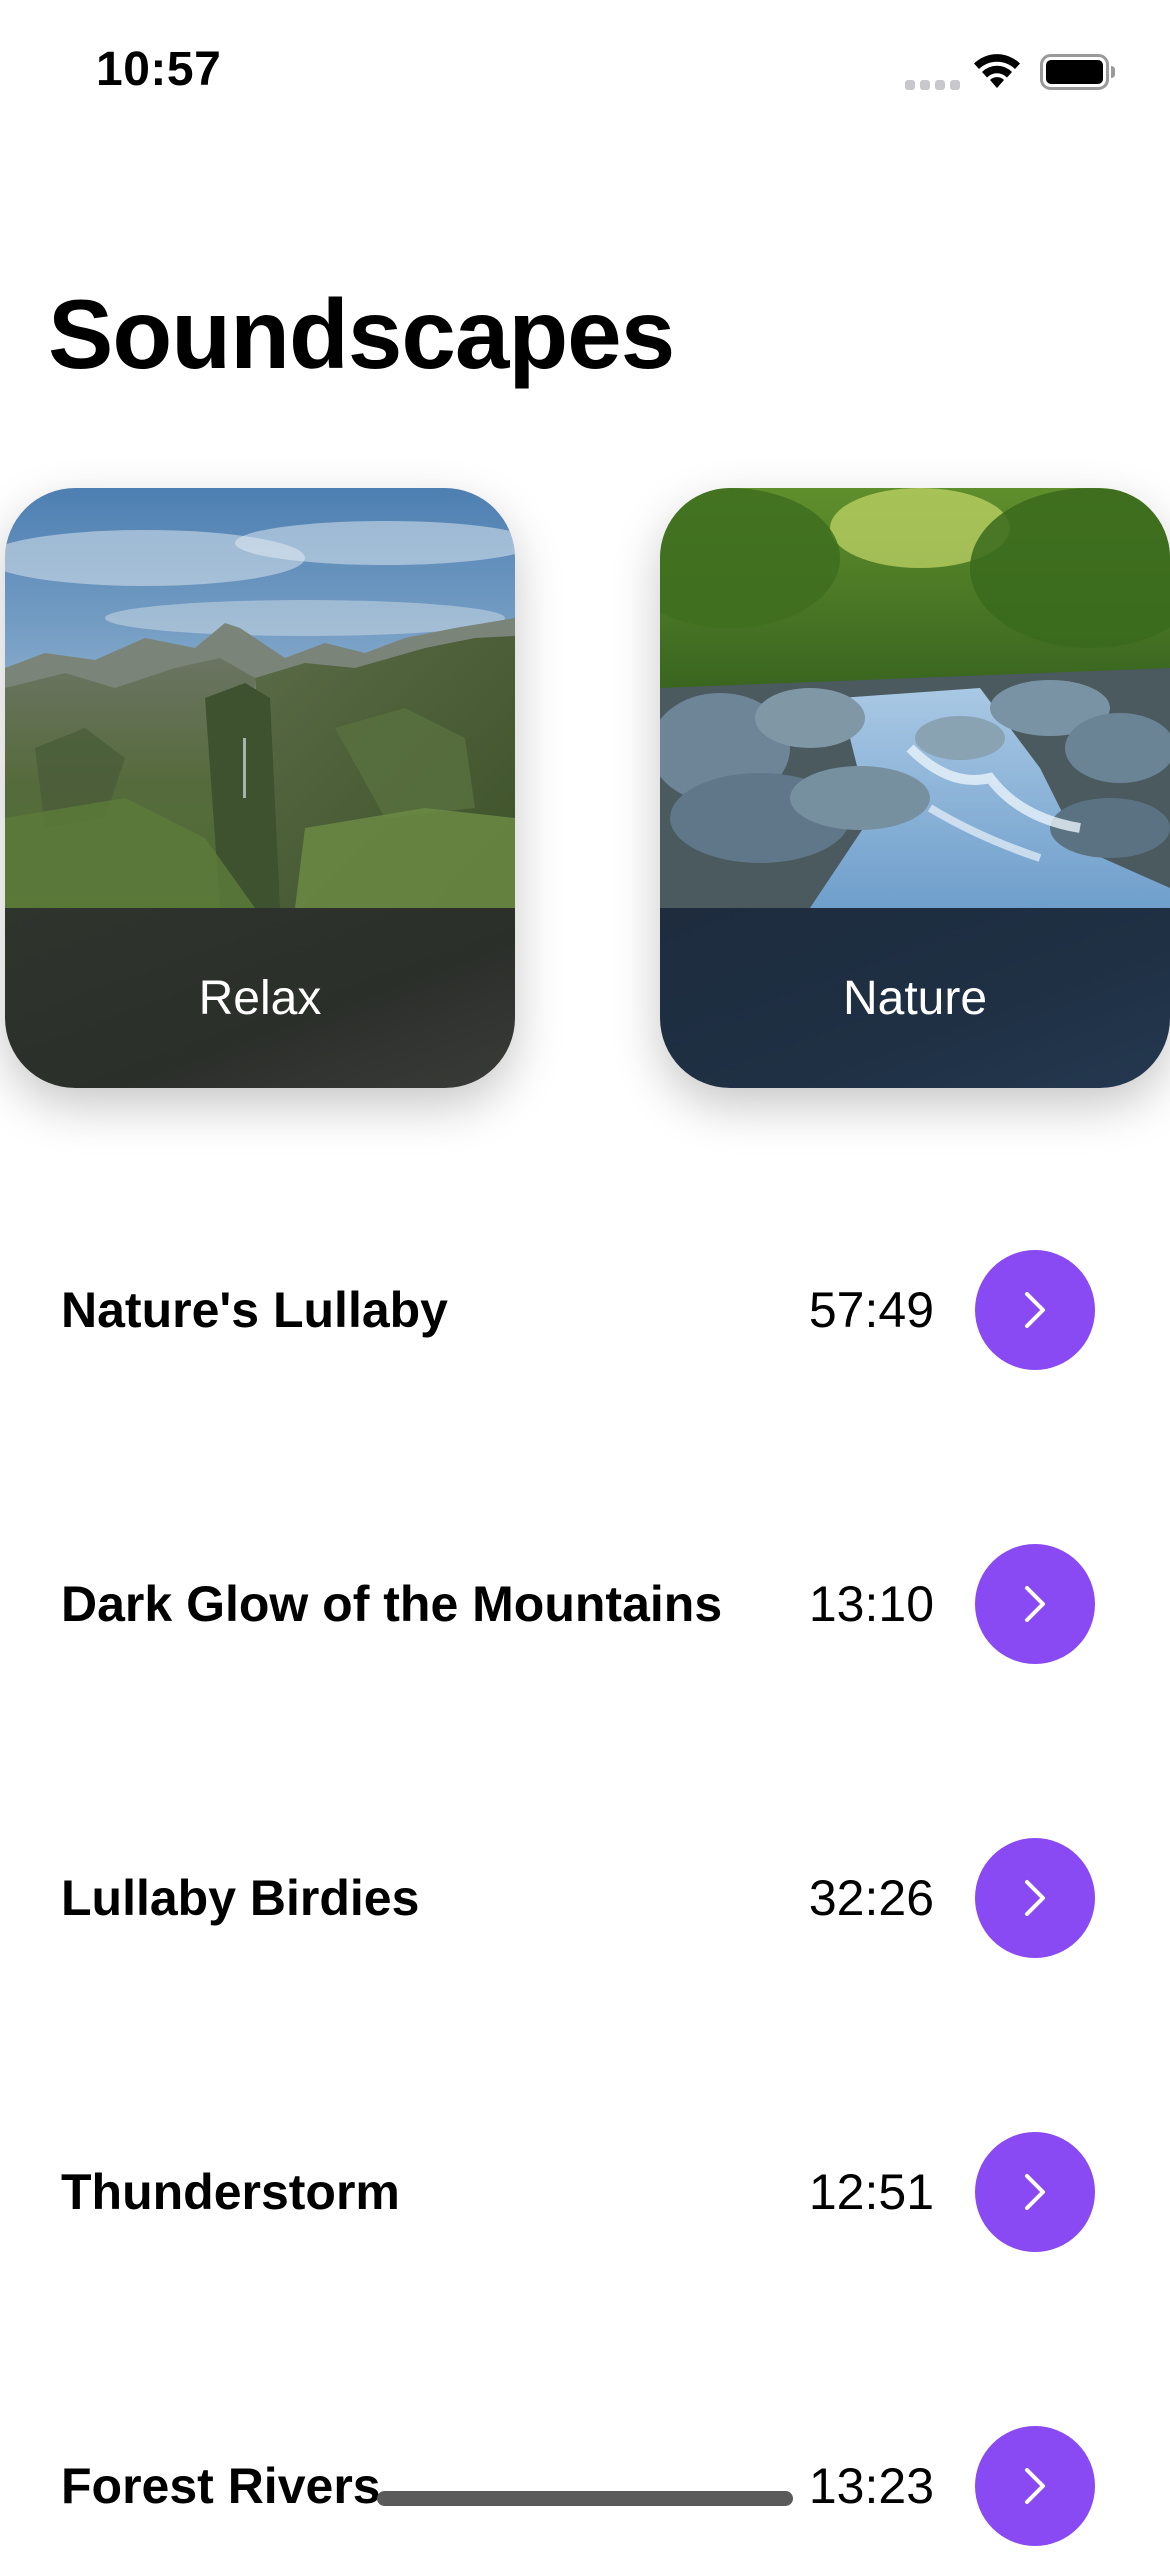  Describe the element at coordinates (871, 1898) in the screenshot. I see `track-duration: 32:26` at that location.